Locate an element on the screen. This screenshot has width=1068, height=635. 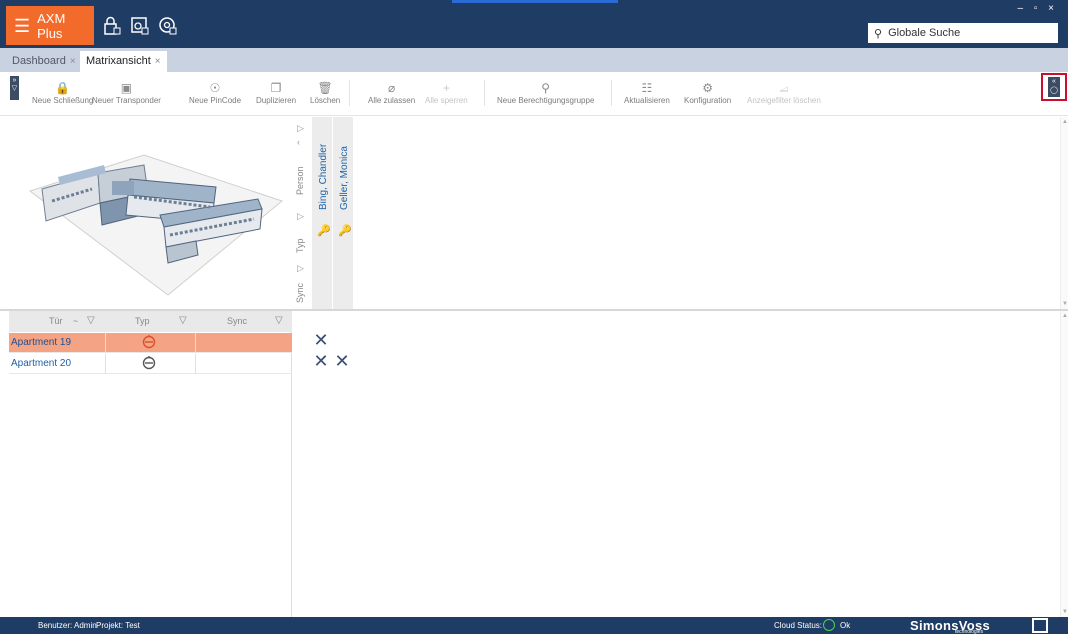
allow-all-icon: ⌀ is located at coordinates (391, 88).